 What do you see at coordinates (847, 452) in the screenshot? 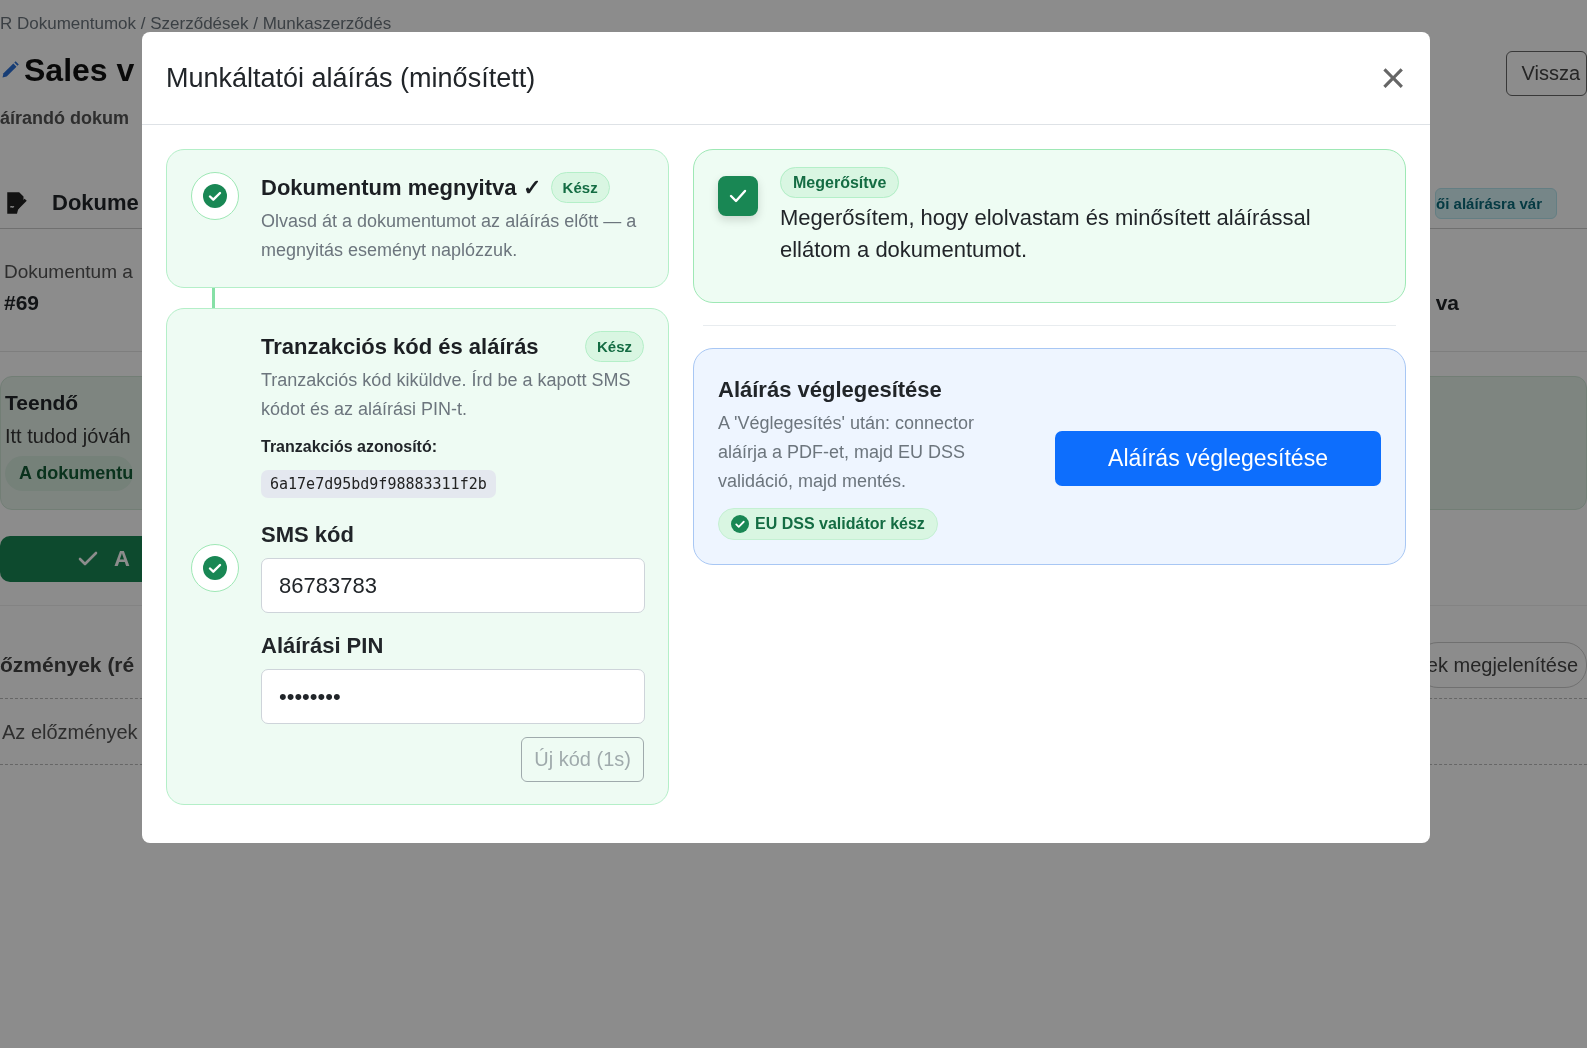
I see `finalize-description: A 'Véglegesítés' után: connector aláírja a PDF-et, majd EU DSS validáció, majd mentés.` at bounding box center [847, 452].